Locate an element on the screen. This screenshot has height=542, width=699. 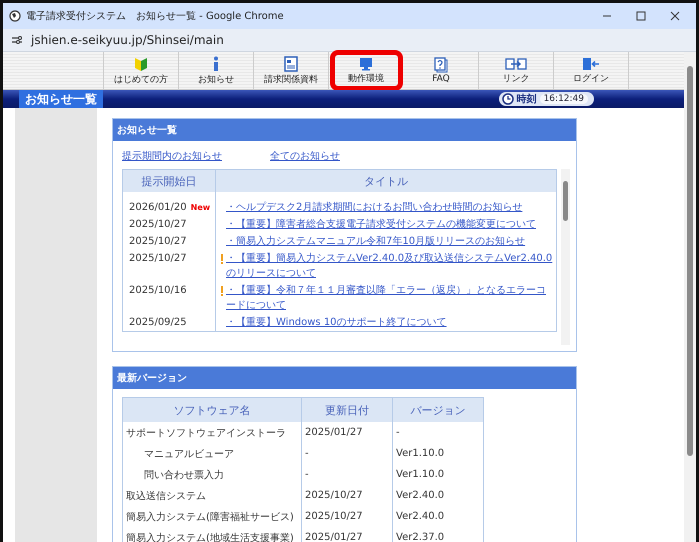
maximize-icon is located at coordinates (641, 16).